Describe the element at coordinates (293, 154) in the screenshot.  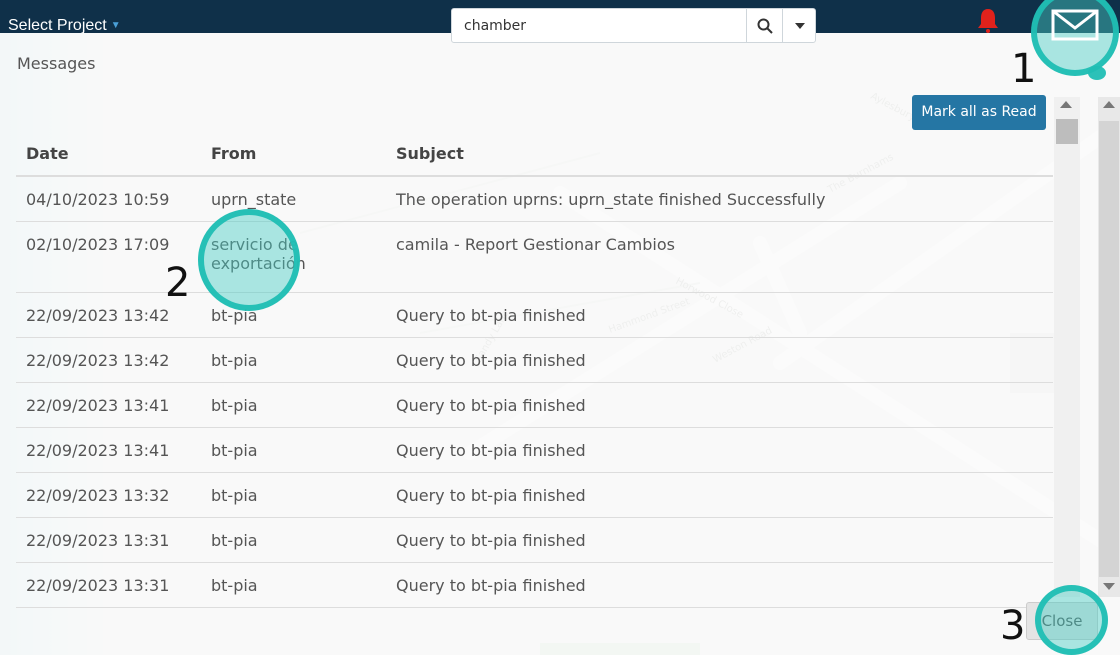
I see `column-header-from: From` at that location.